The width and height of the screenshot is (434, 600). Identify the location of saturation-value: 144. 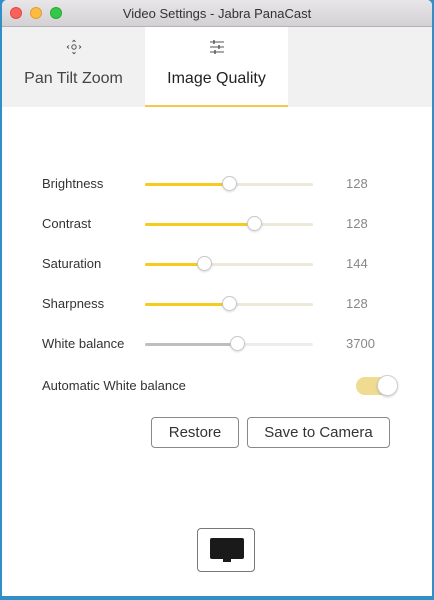
(357, 263).